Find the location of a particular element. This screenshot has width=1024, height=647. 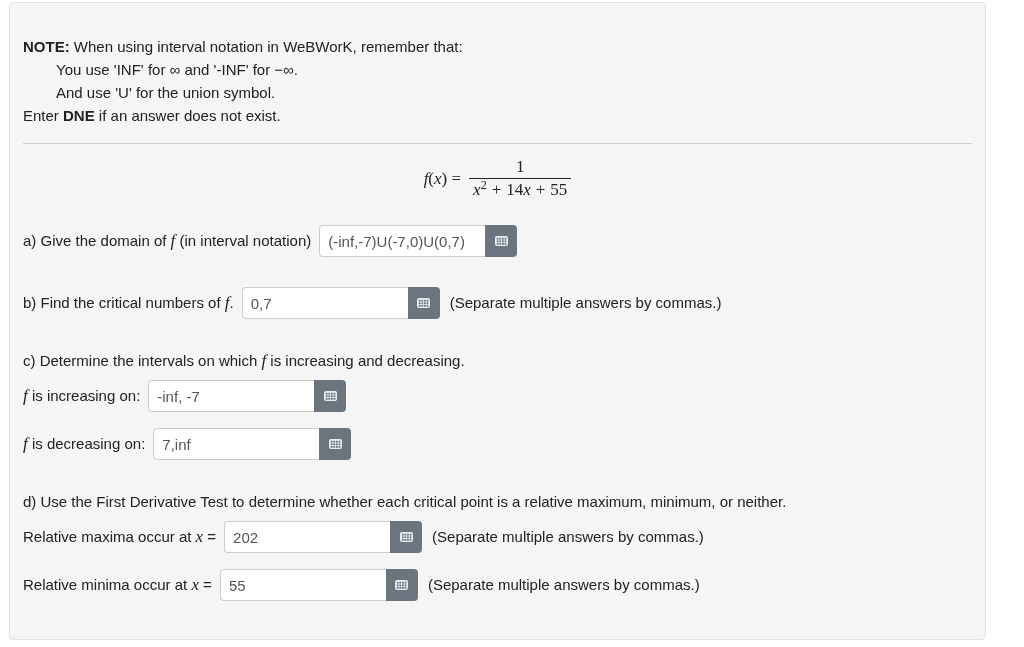

field-label: b) Find the critical numbers of f. is located at coordinates (128, 303).